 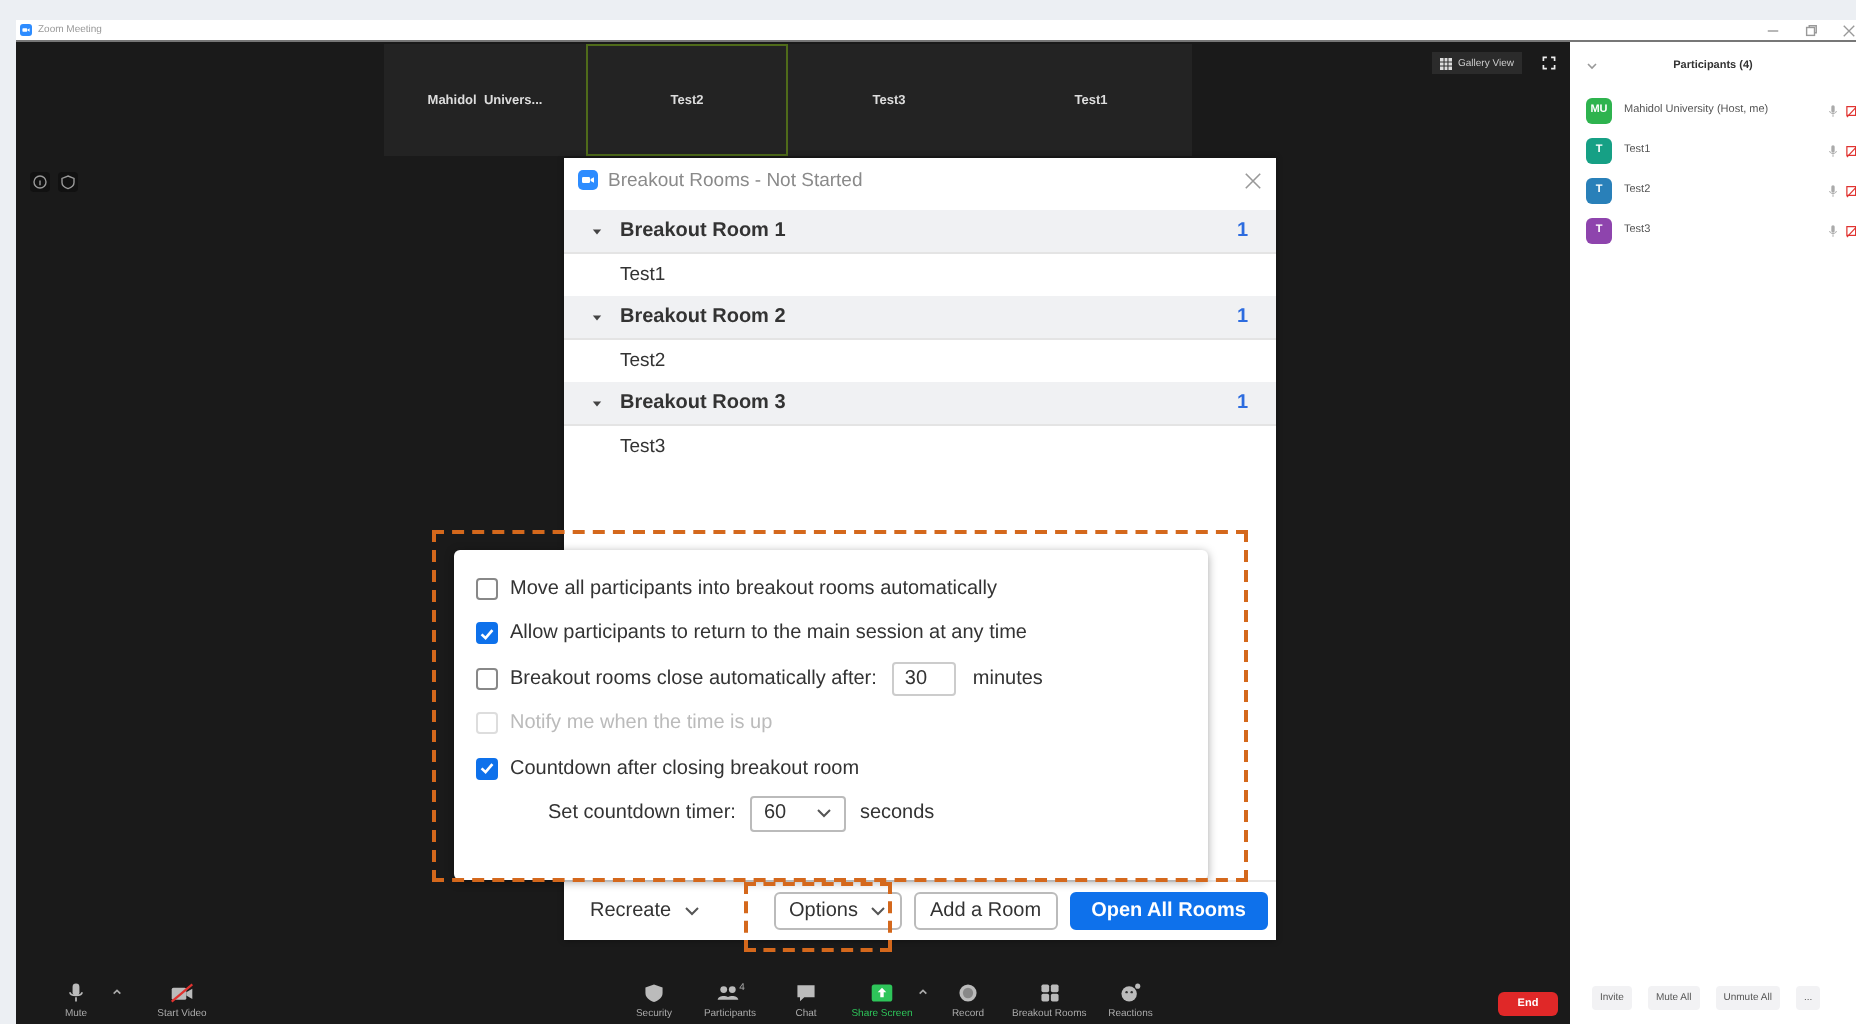 I want to click on open-all-rooms-button: Open All Rooms, so click(x=1168, y=911).